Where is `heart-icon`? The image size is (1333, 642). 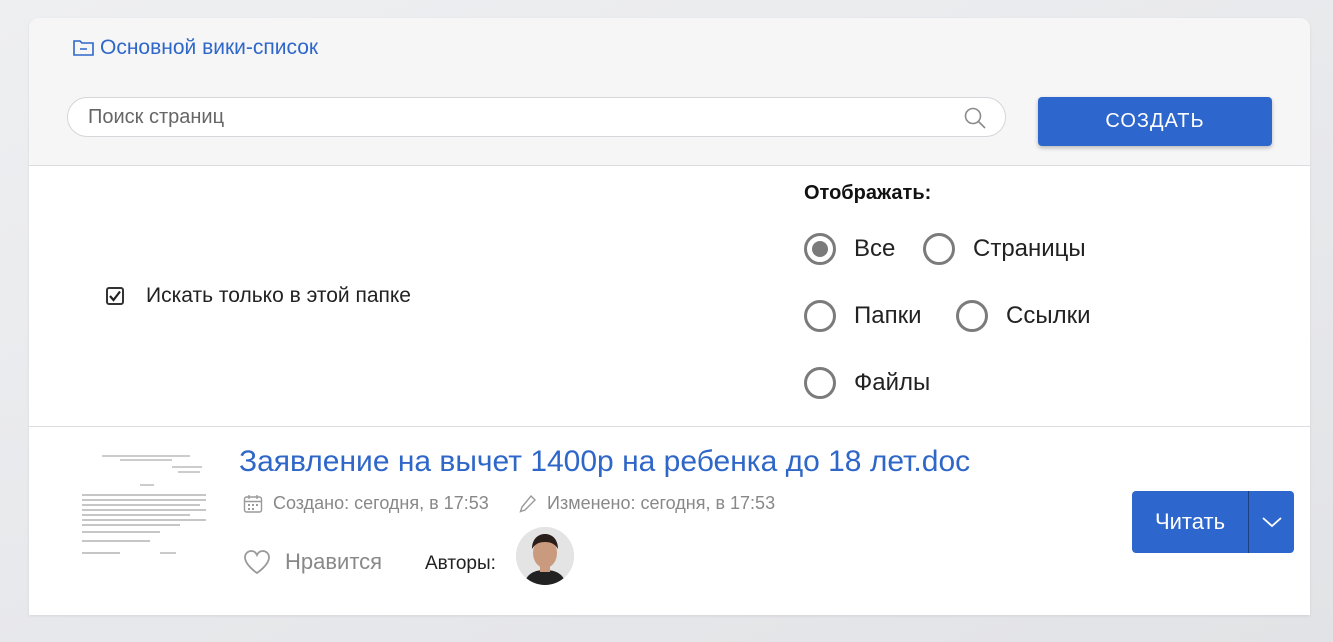
heart-icon is located at coordinates (257, 562).